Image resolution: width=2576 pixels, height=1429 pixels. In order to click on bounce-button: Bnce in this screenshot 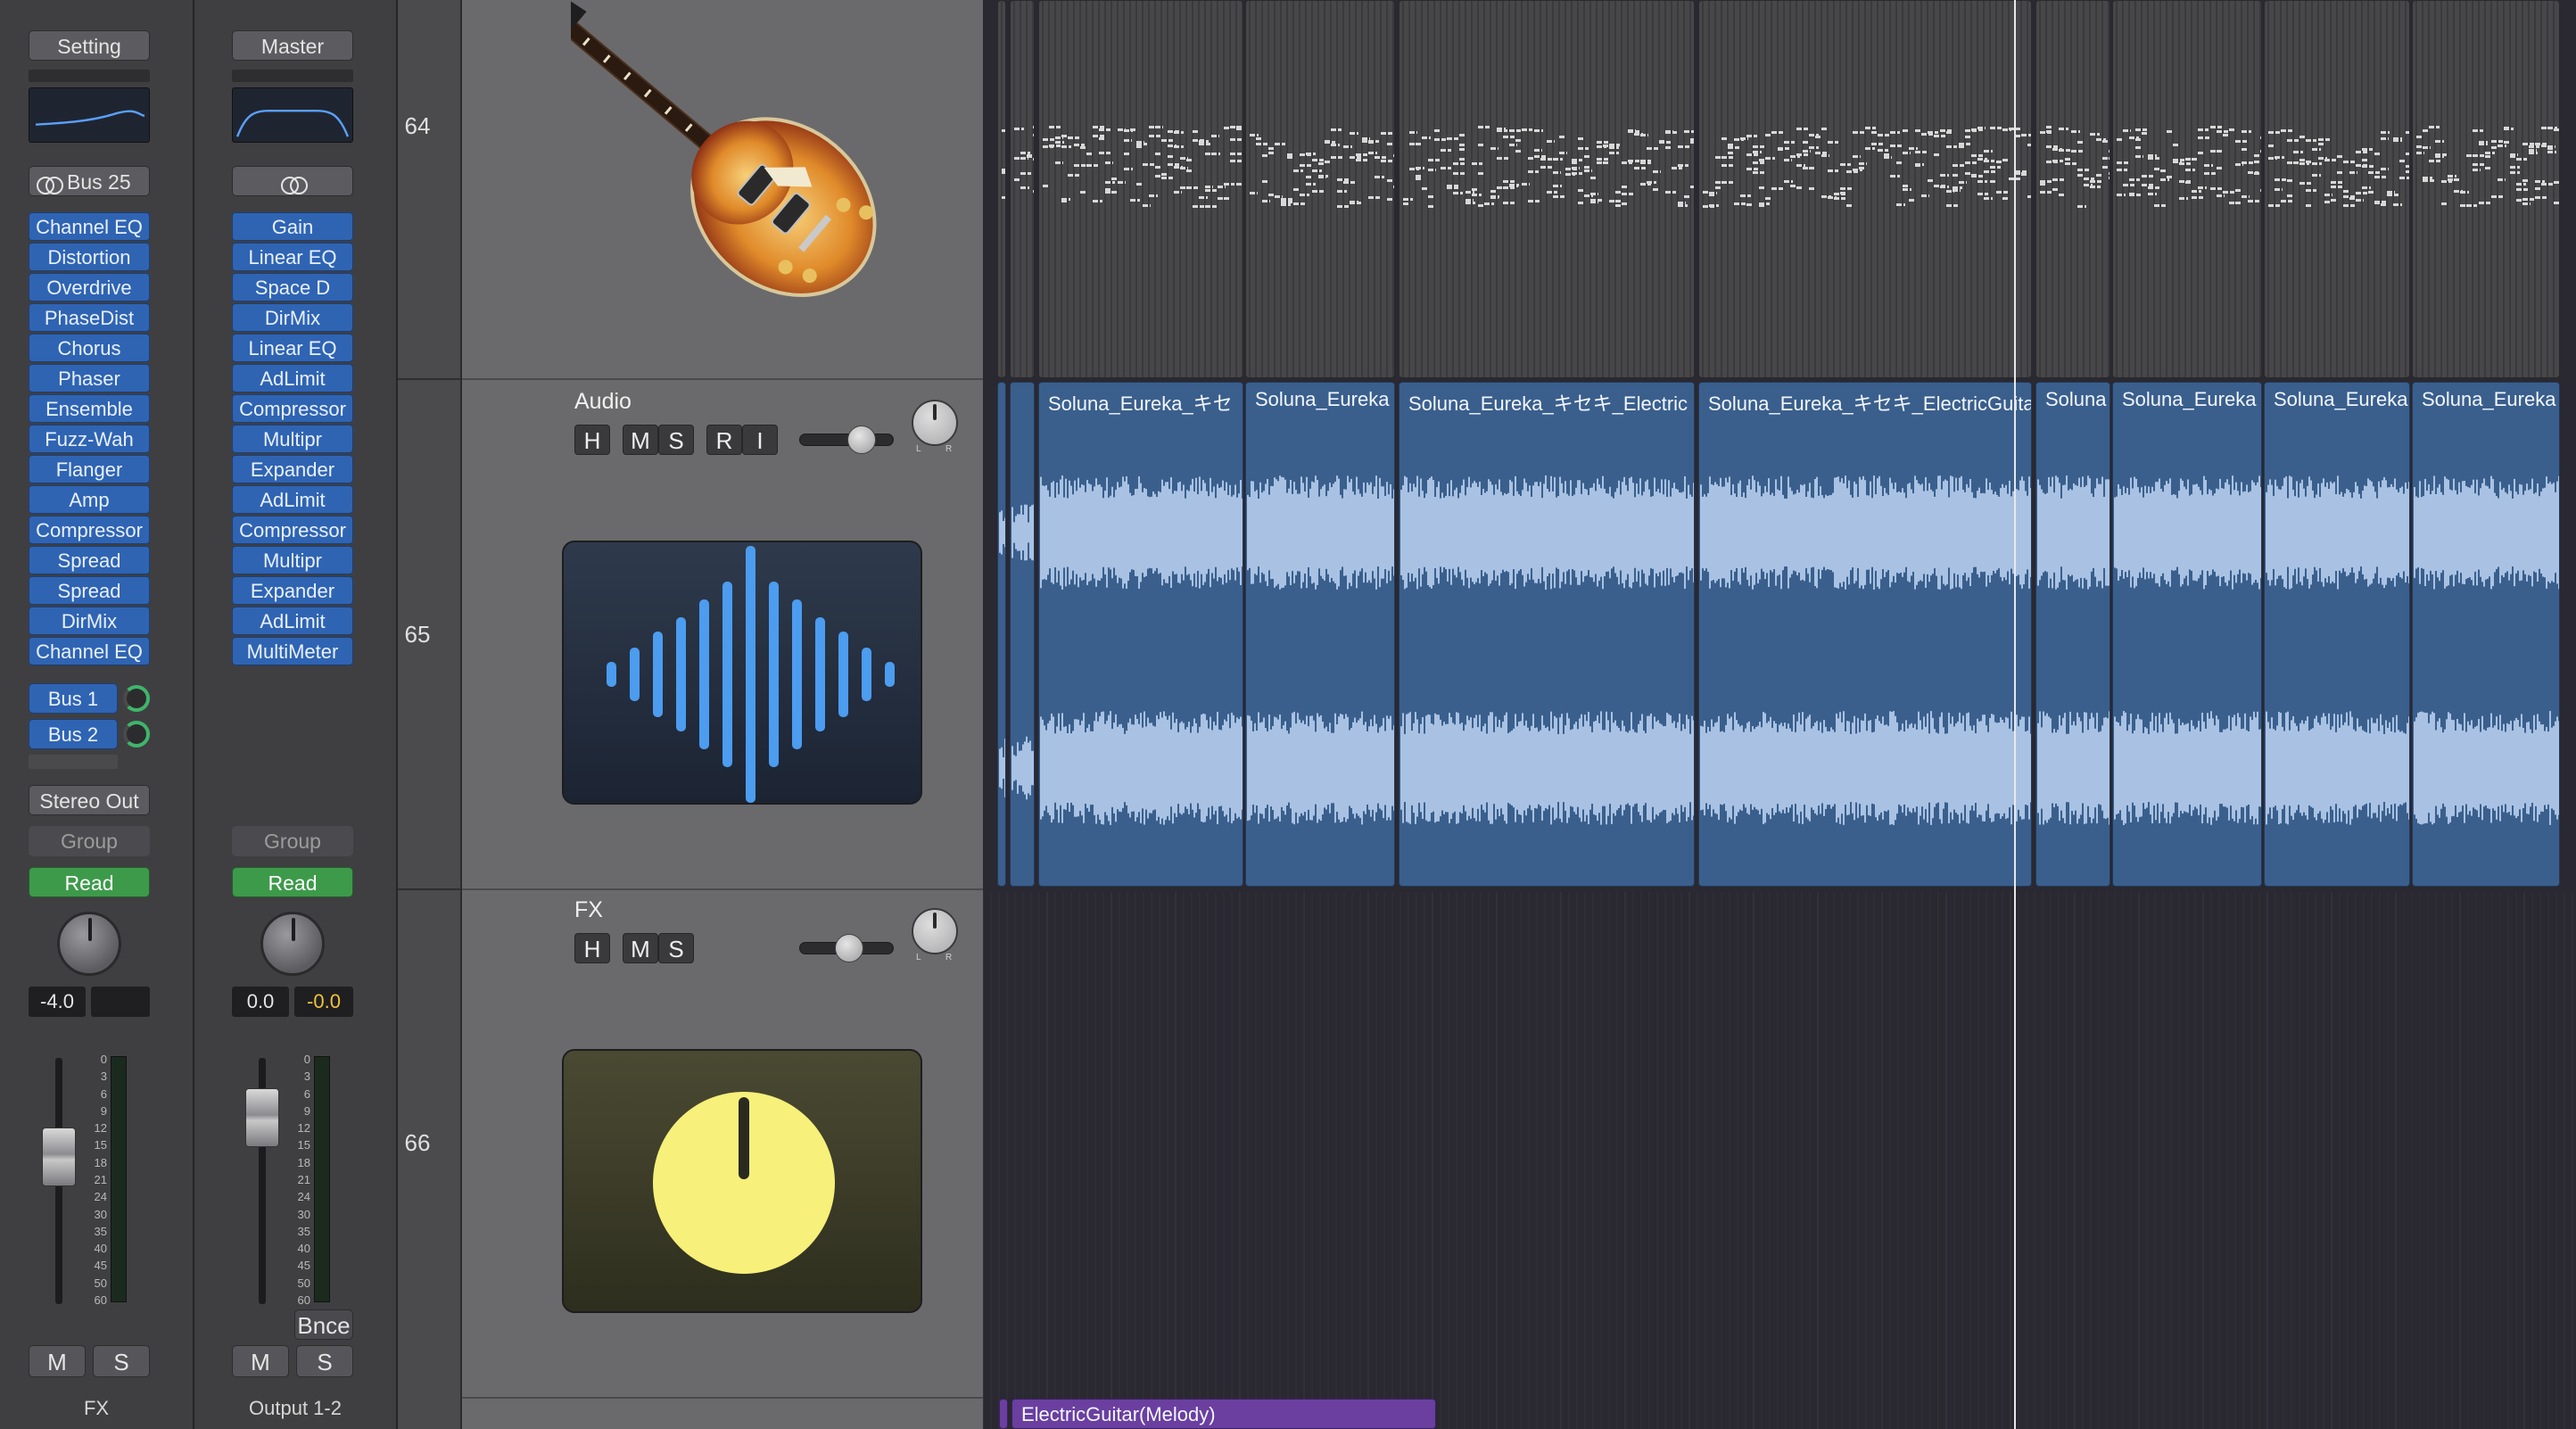, I will do `click(323, 1324)`.